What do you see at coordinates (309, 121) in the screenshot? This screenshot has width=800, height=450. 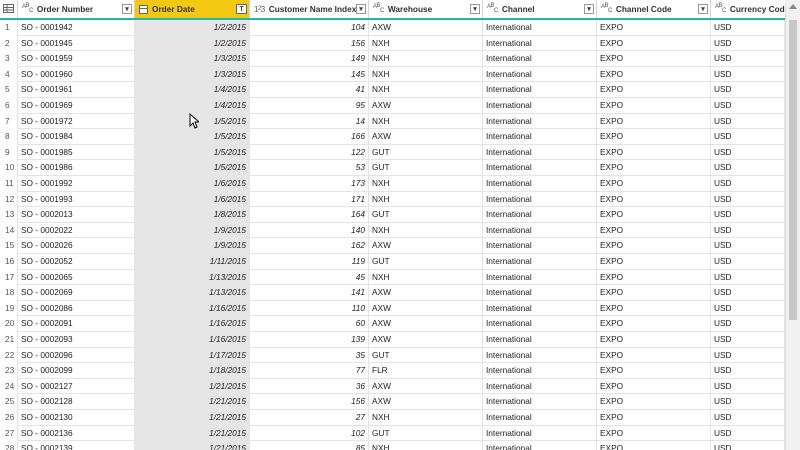 I see `cell-customer-name-index: 14` at bounding box center [309, 121].